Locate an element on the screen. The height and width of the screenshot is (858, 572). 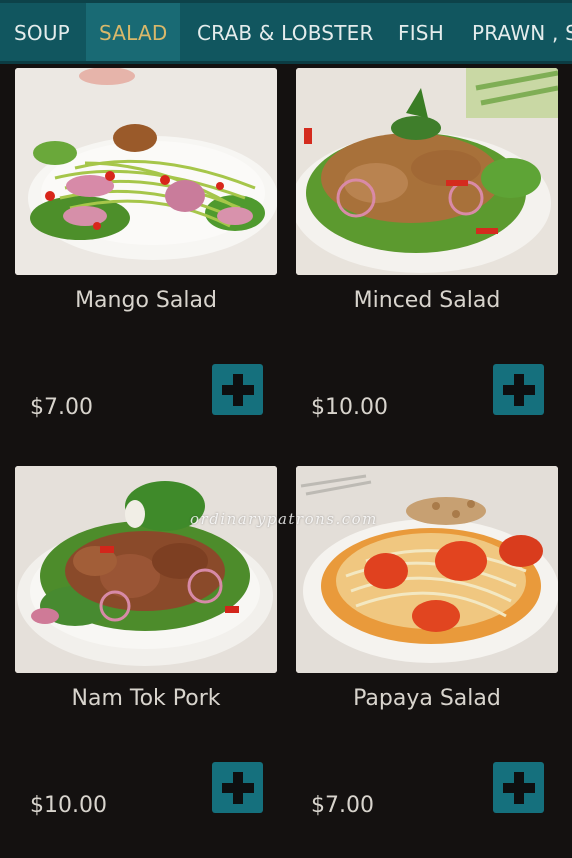
category-tab-bar: SOUP SALAD CRAB & LOBSTER FISH PRAWN , S is located at coordinates (286, 32).